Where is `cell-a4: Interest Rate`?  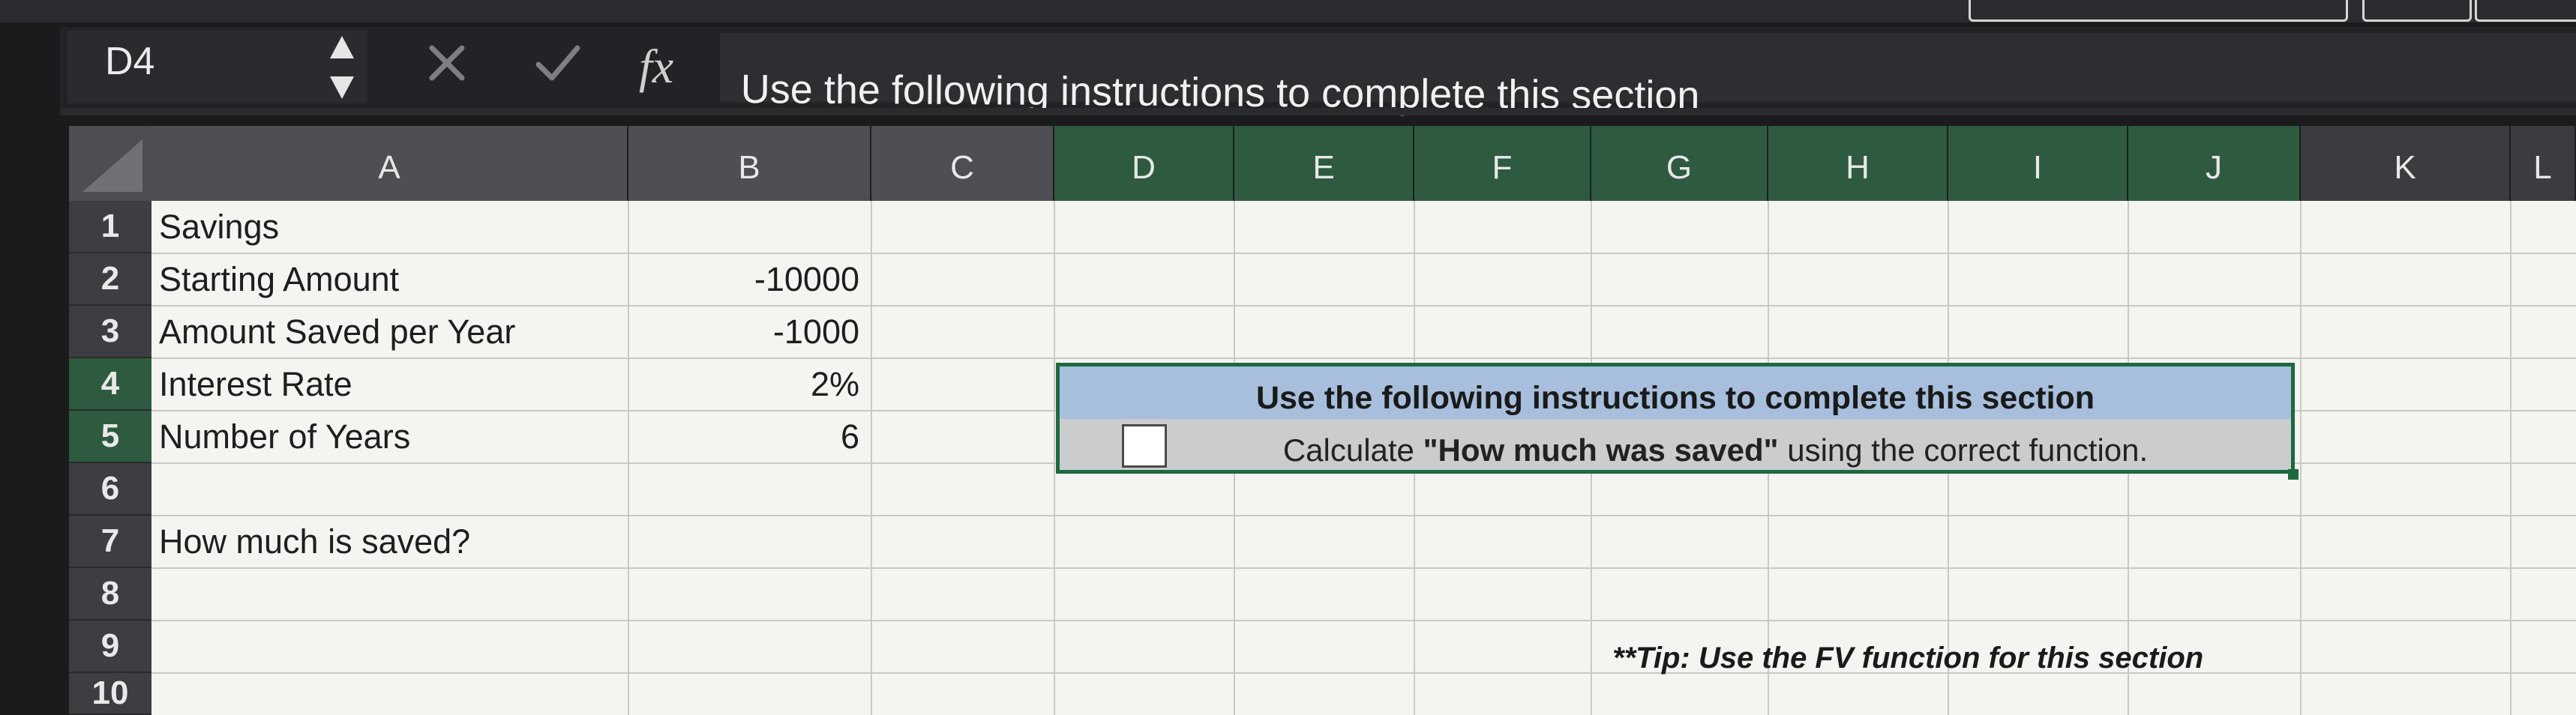
cell-a4: Interest Rate is located at coordinates (256, 384).